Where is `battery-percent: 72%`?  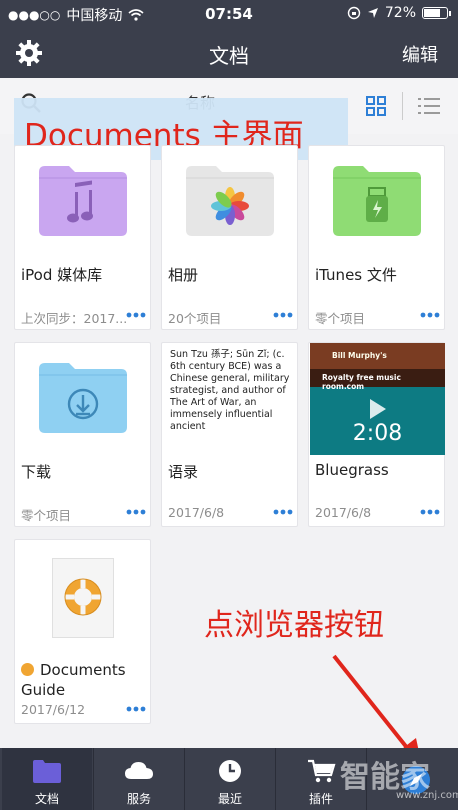
battery-percent: 72% is located at coordinates (400, 13).